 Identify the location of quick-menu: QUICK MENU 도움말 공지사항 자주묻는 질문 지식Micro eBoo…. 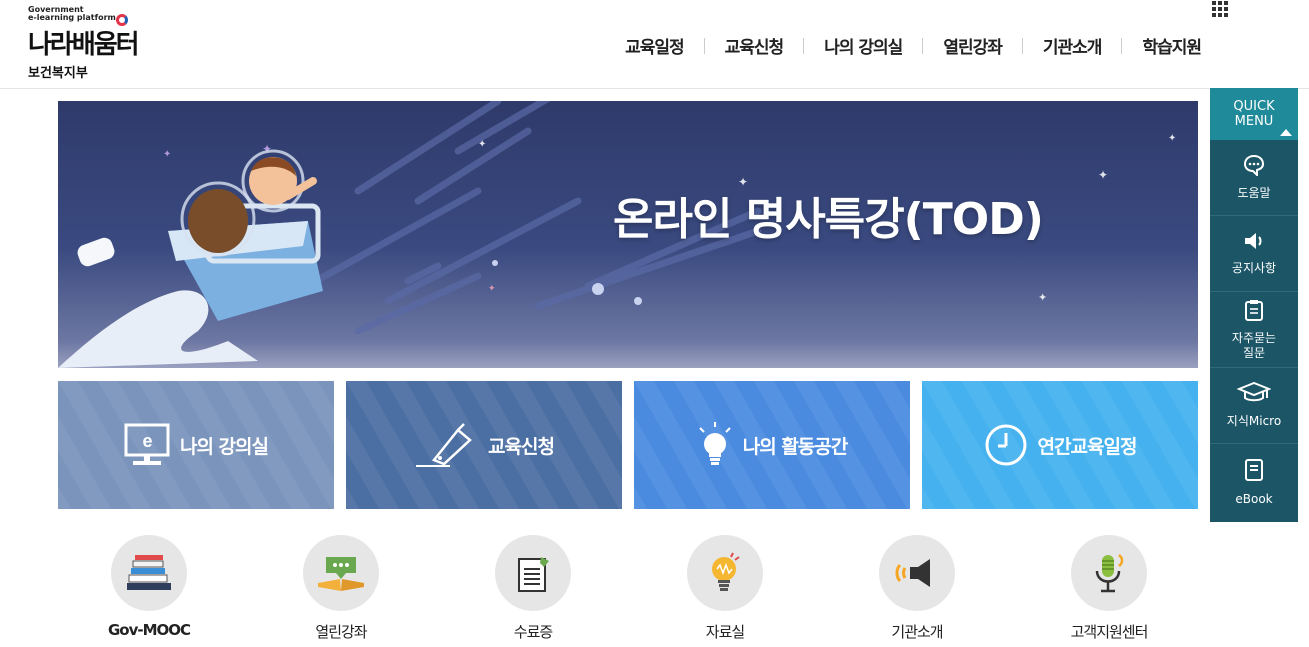
(1254, 305).